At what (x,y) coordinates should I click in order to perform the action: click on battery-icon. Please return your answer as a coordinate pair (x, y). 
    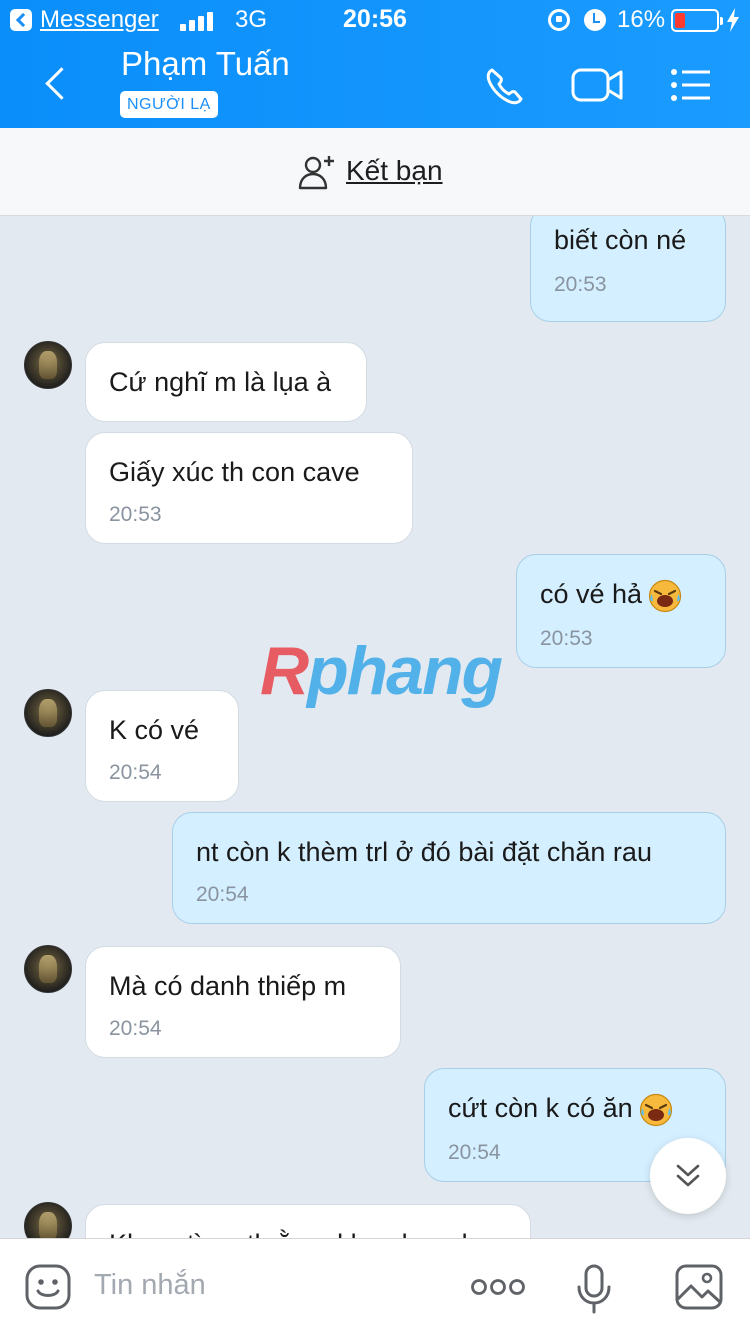
    Looking at the image, I should click on (697, 20).